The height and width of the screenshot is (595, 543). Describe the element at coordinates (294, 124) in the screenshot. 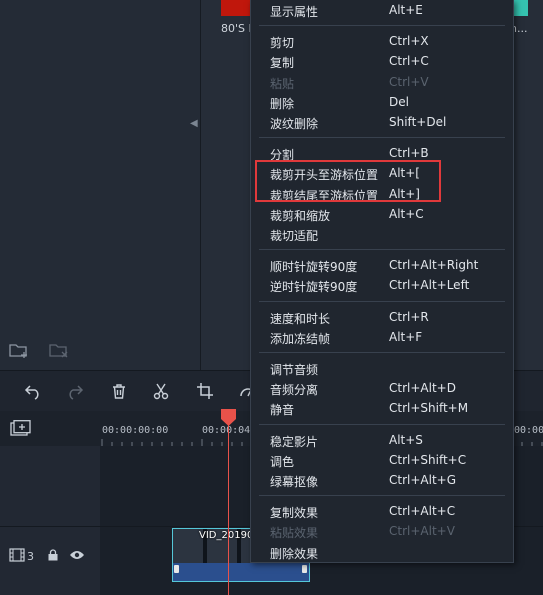

I see `menu-item-label: 波纹删除` at that location.